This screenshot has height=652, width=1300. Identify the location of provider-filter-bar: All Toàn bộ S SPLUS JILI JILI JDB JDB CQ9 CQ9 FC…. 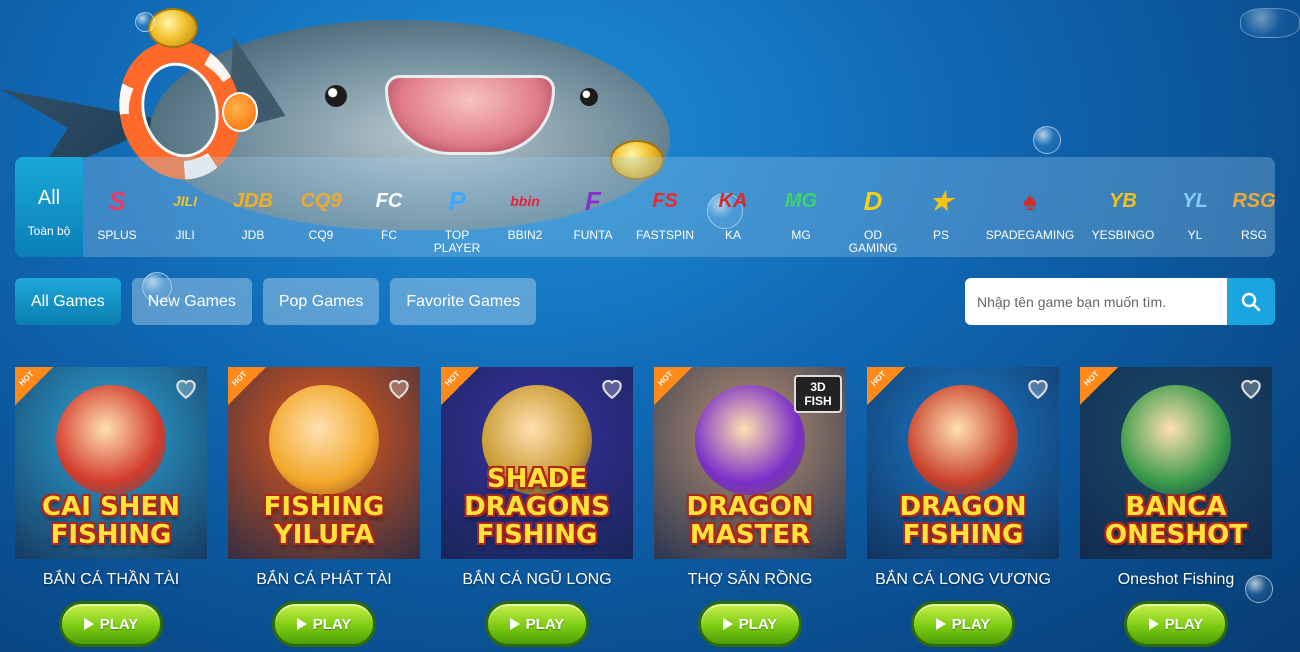
(645, 207).